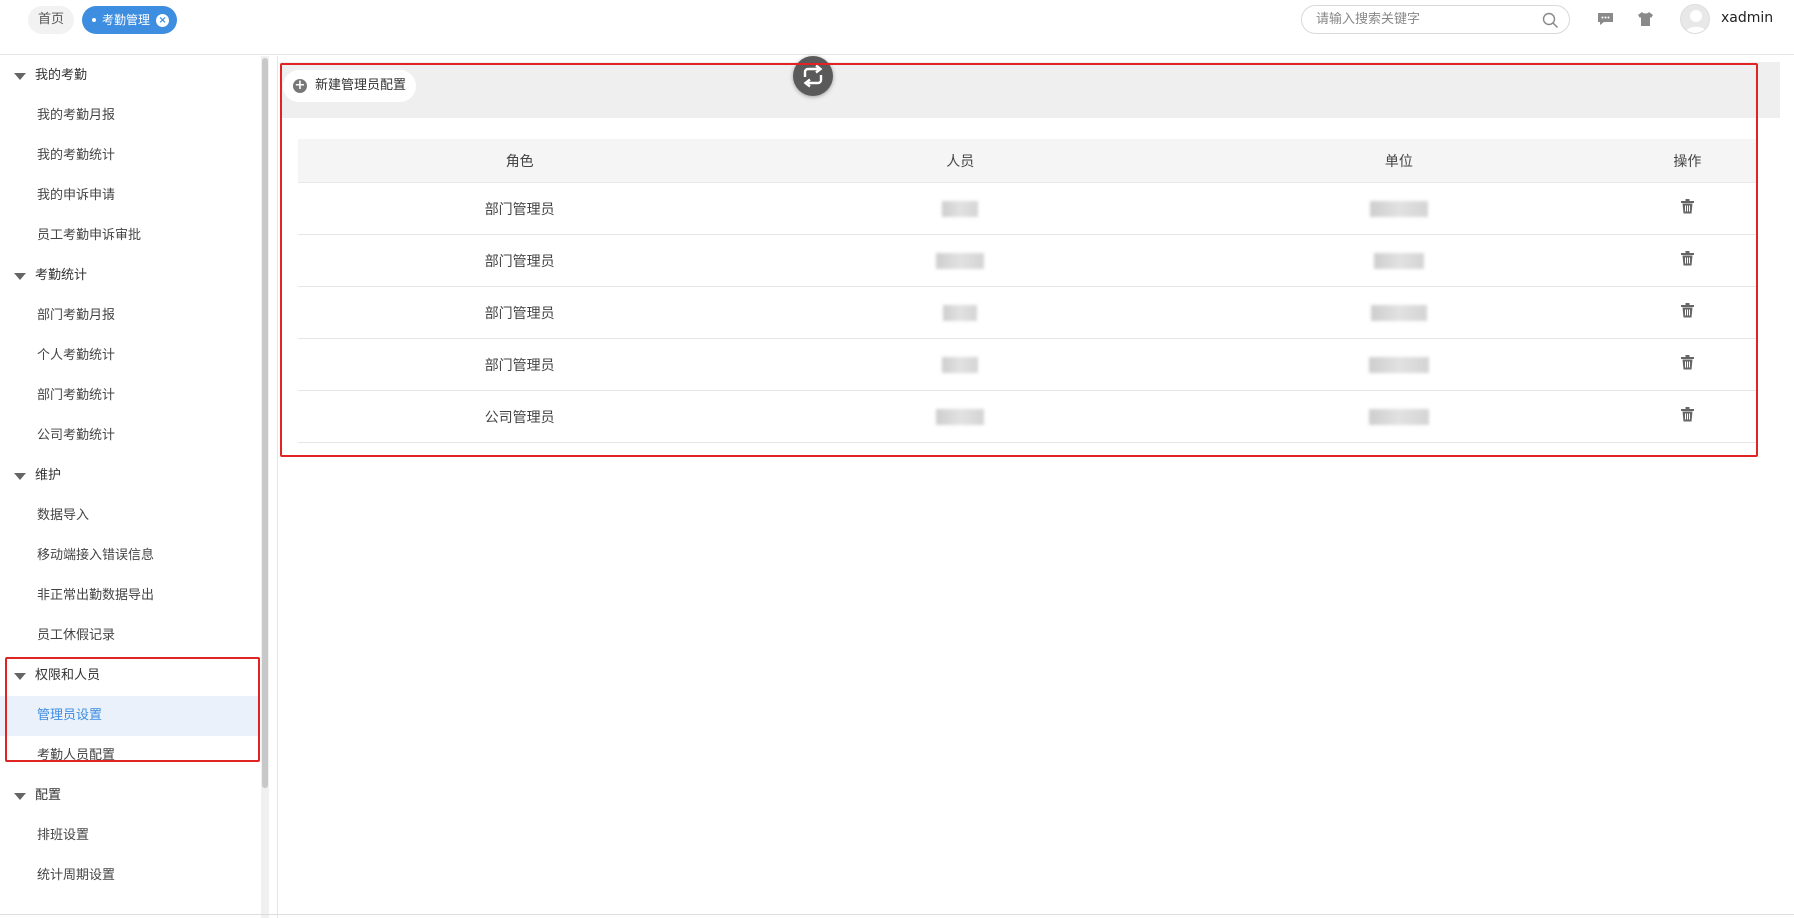 This screenshot has width=1794, height=918. Describe the element at coordinates (130, 116) in the screenshot. I see `sidebar-item-my-monthly-report: 我的考勤月报` at that location.